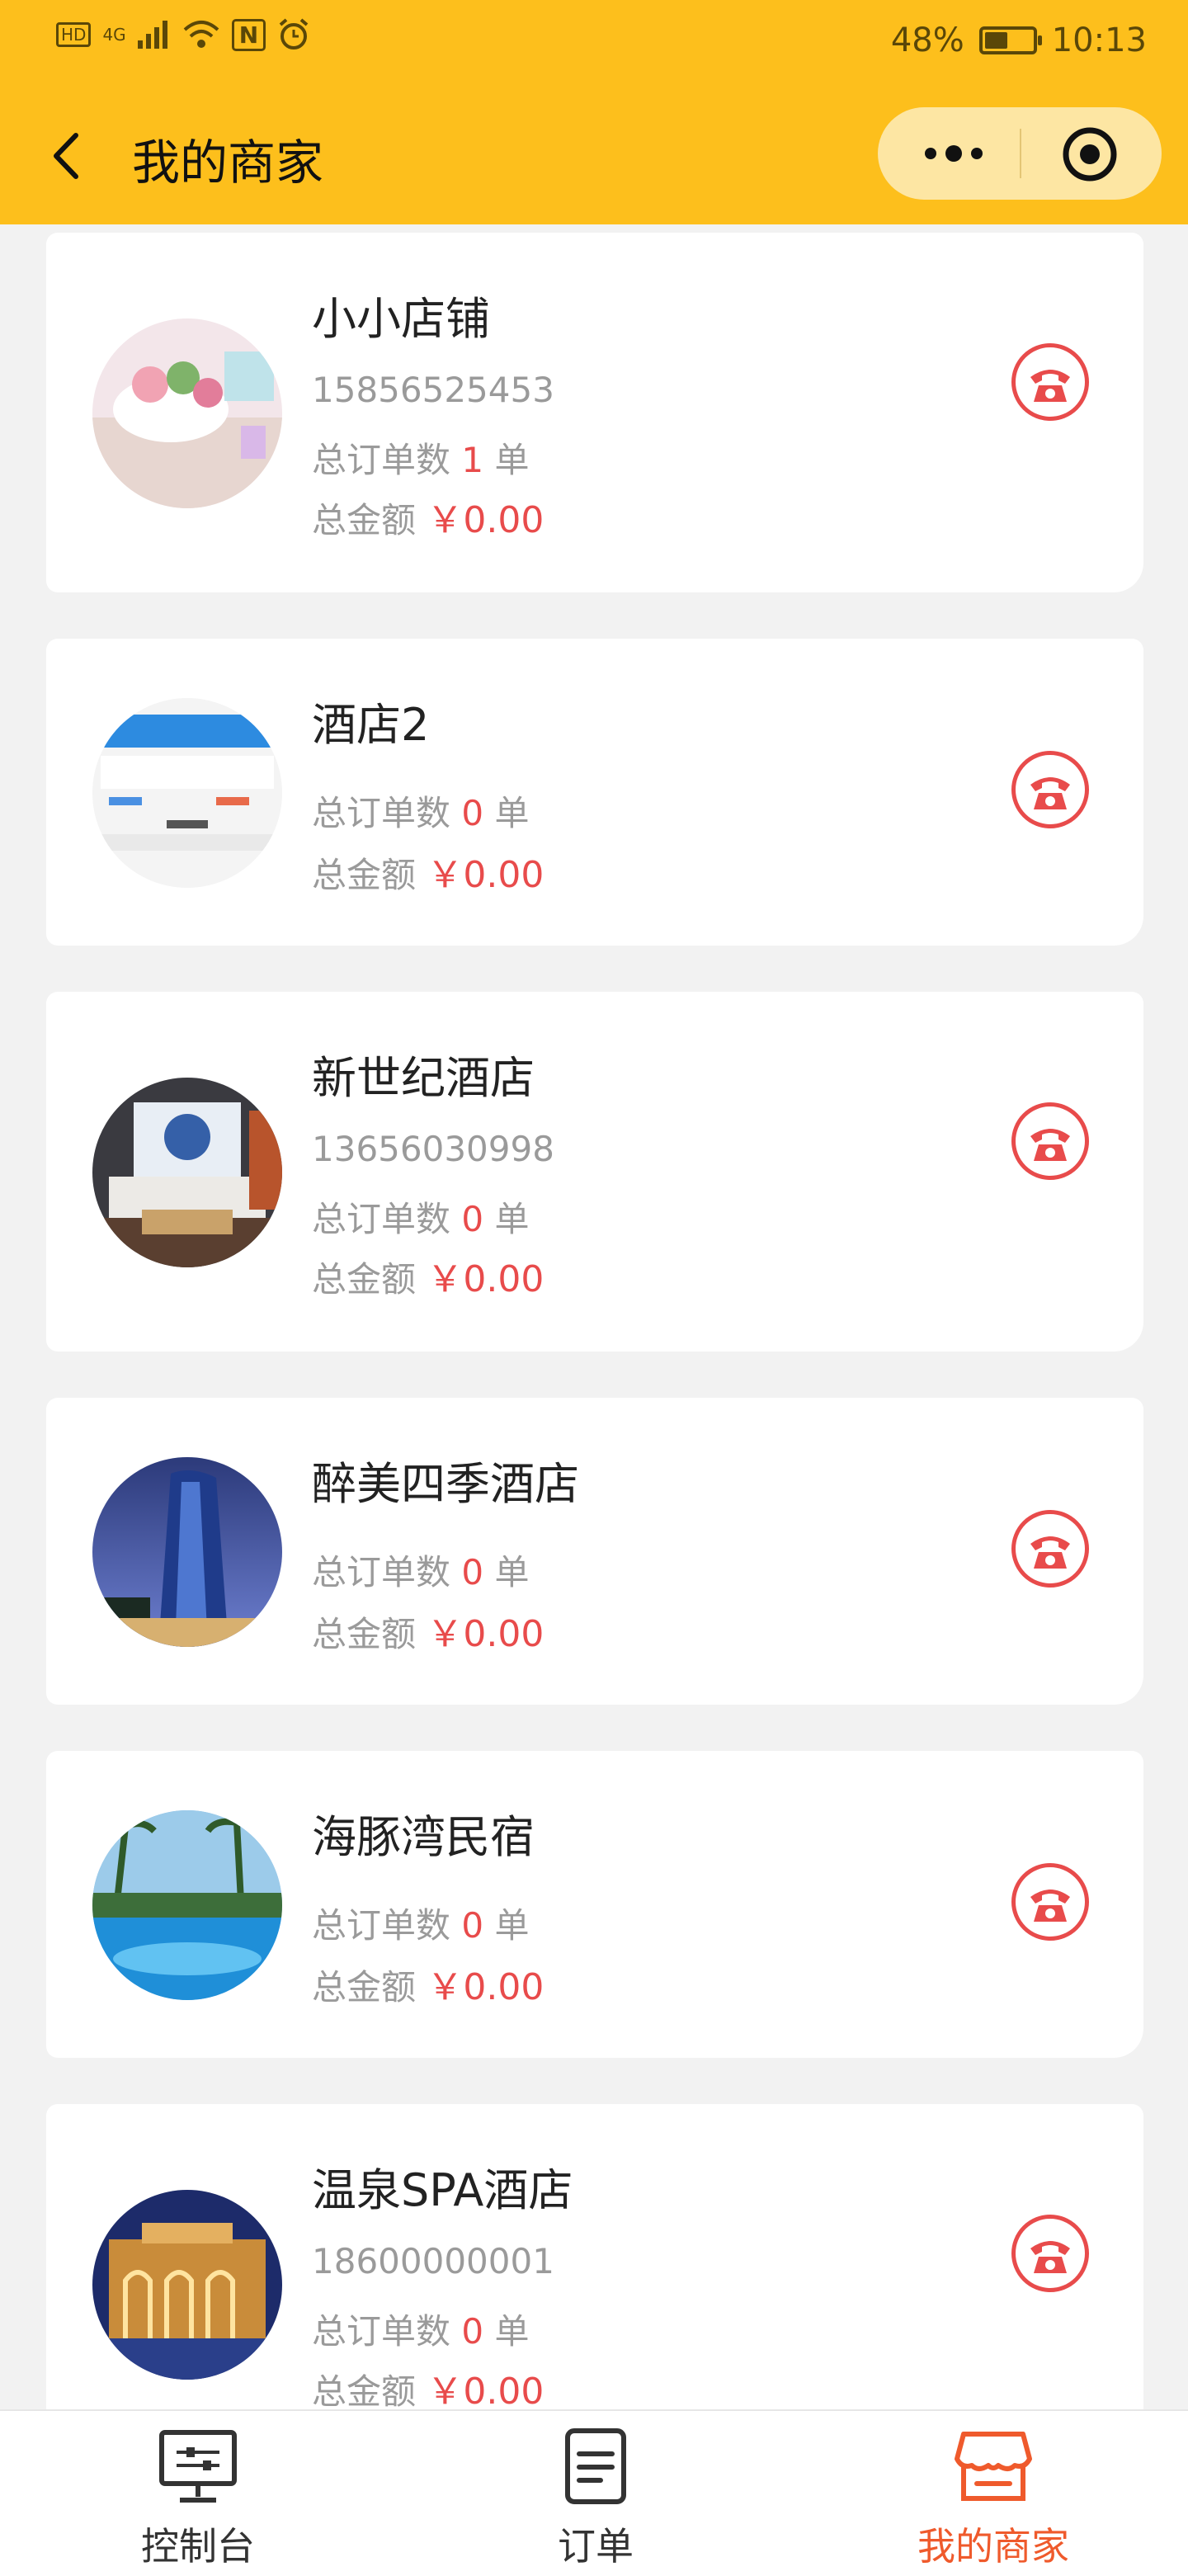 The width and height of the screenshot is (1188, 2576). I want to click on page-title: 我的商家, so click(228, 162).